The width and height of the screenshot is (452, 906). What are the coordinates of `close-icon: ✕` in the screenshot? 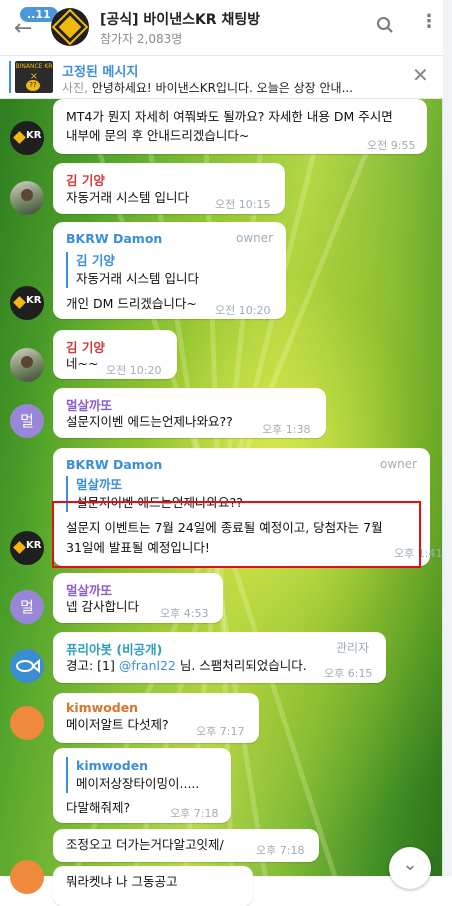 It's located at (420, 75).